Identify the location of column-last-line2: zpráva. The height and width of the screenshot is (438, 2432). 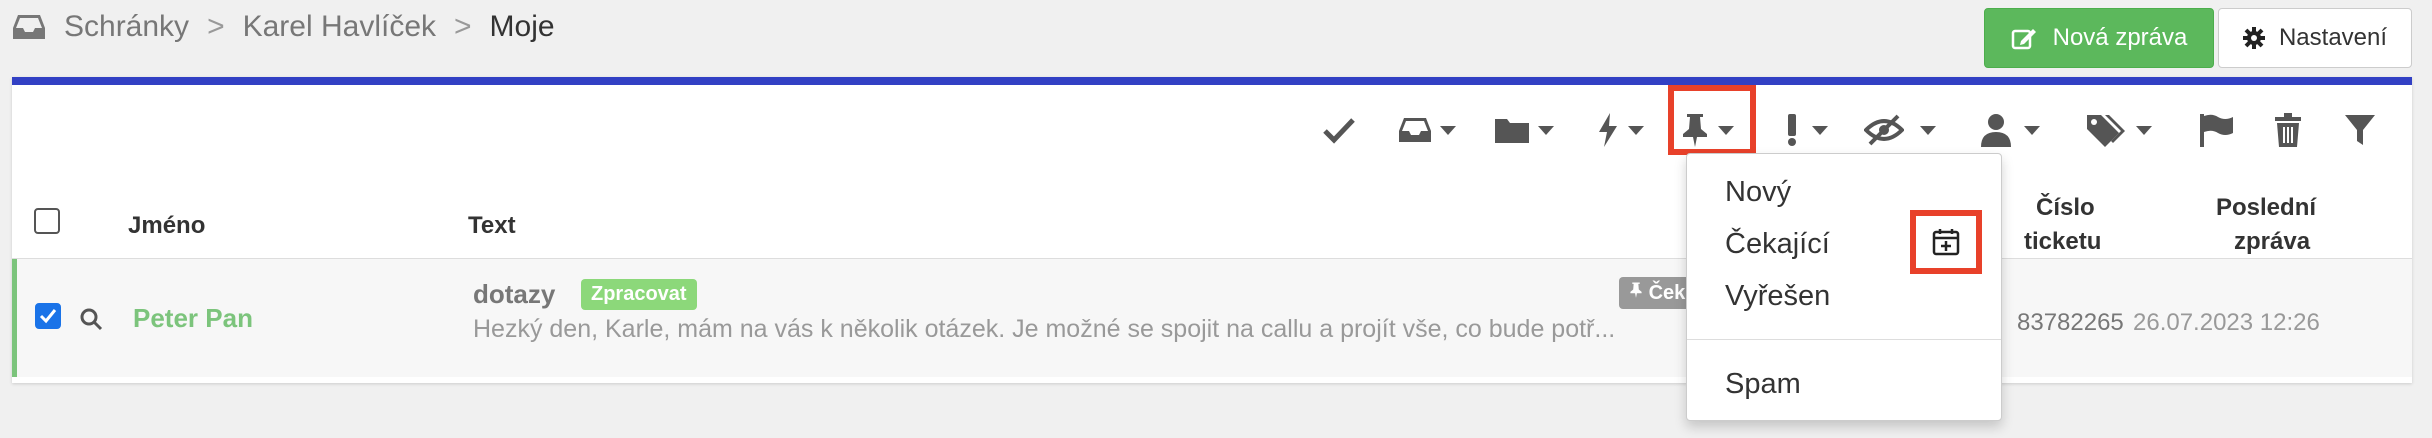
(2272, 242).